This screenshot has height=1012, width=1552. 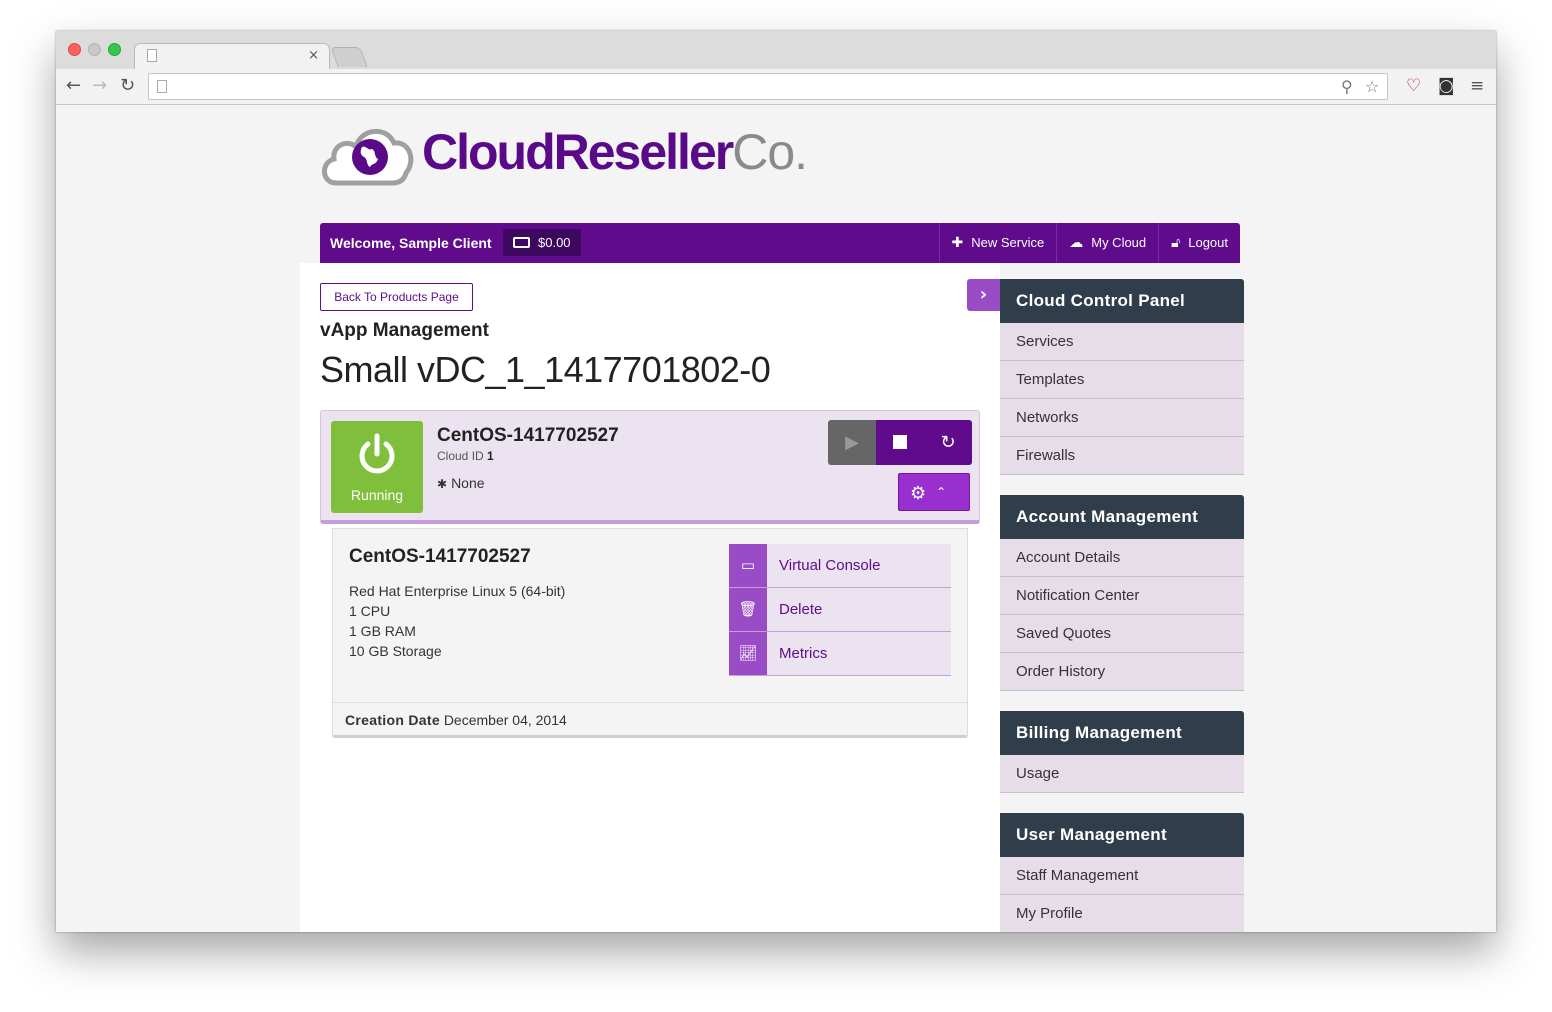 What do you see at coordinates (396, 297) in the screenshot?
I see `back-to-products-button: Back To Products Page` at bounding box center [396, 297].